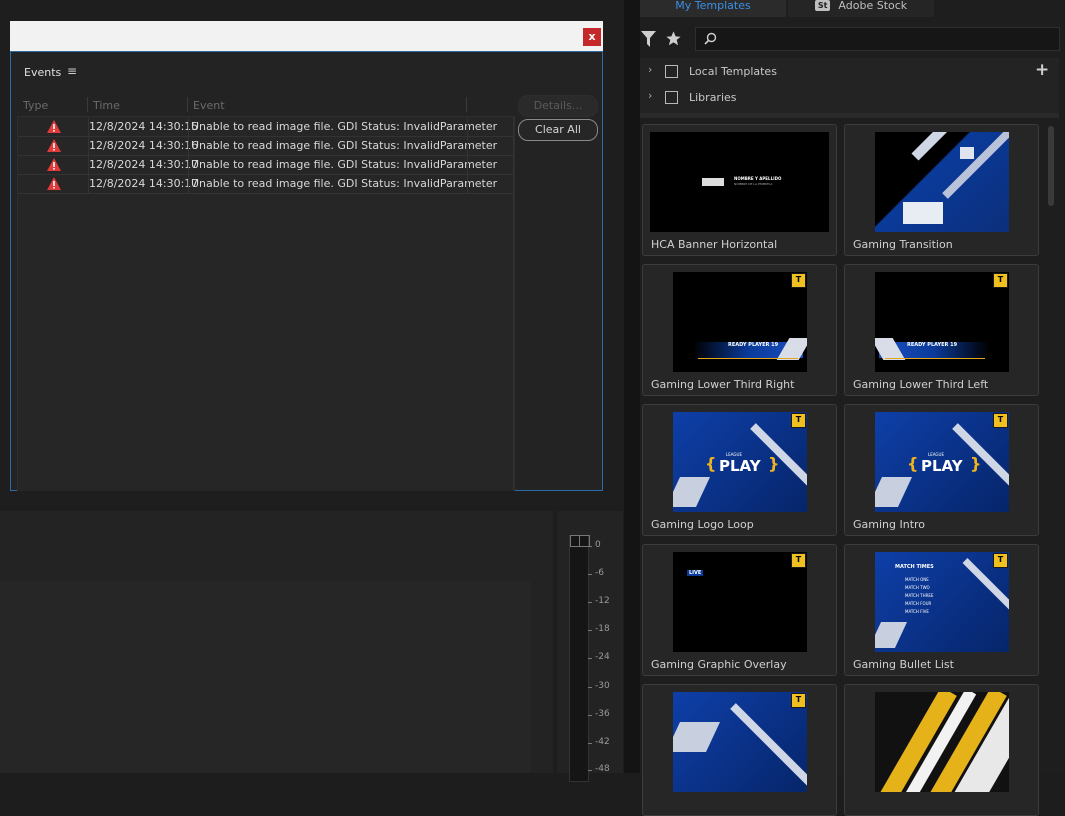 This screenshot has width=1065, height=816. Describe the element at coordinates (306, 36) in the screenshot. I see `dialog-titlebar: x` at that location.